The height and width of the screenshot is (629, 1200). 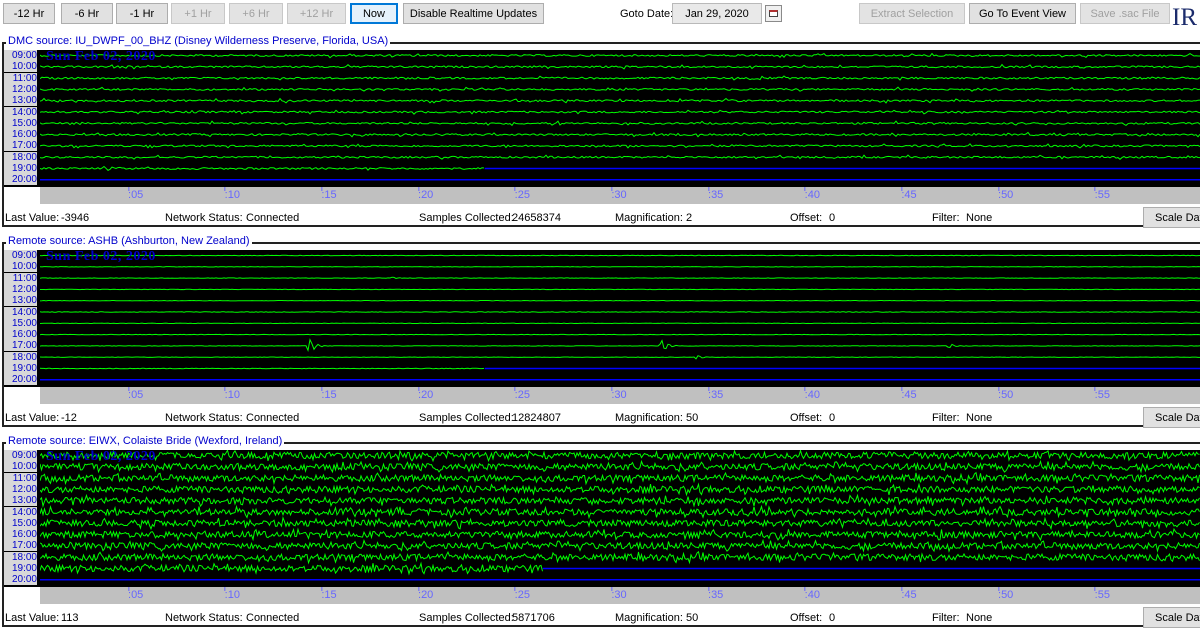 I want to click on filter-label: Filter:, so click(x=946, y=618).